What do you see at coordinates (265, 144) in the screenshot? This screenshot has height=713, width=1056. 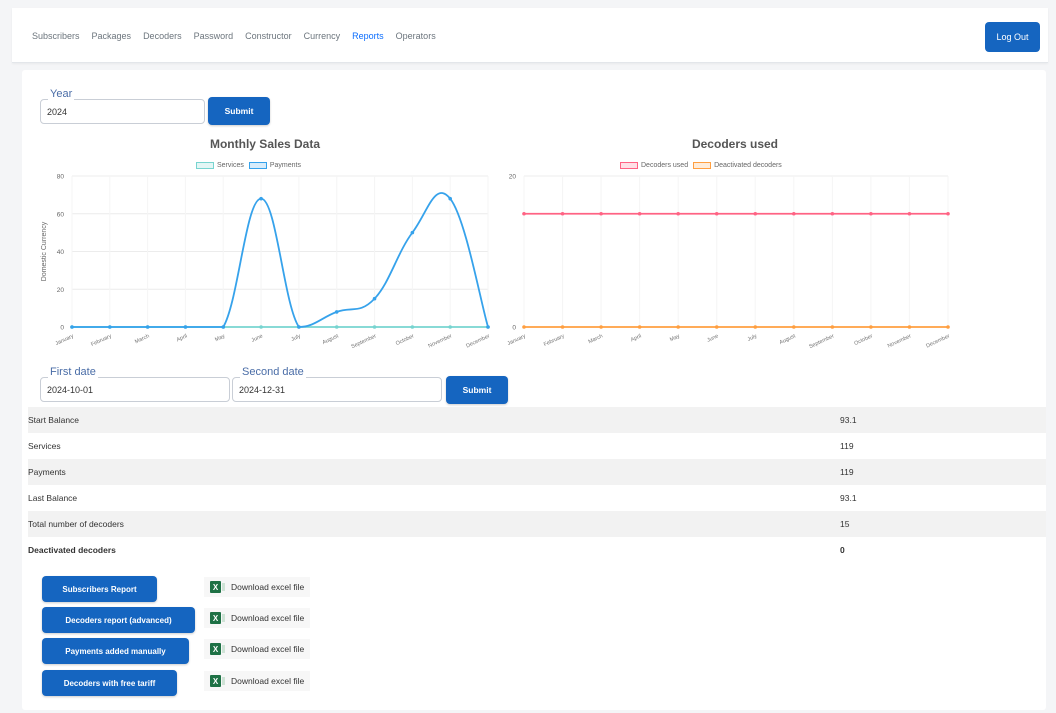 I see `chart1-title: Monthly Sales Data` at bounding box center [265, 144].